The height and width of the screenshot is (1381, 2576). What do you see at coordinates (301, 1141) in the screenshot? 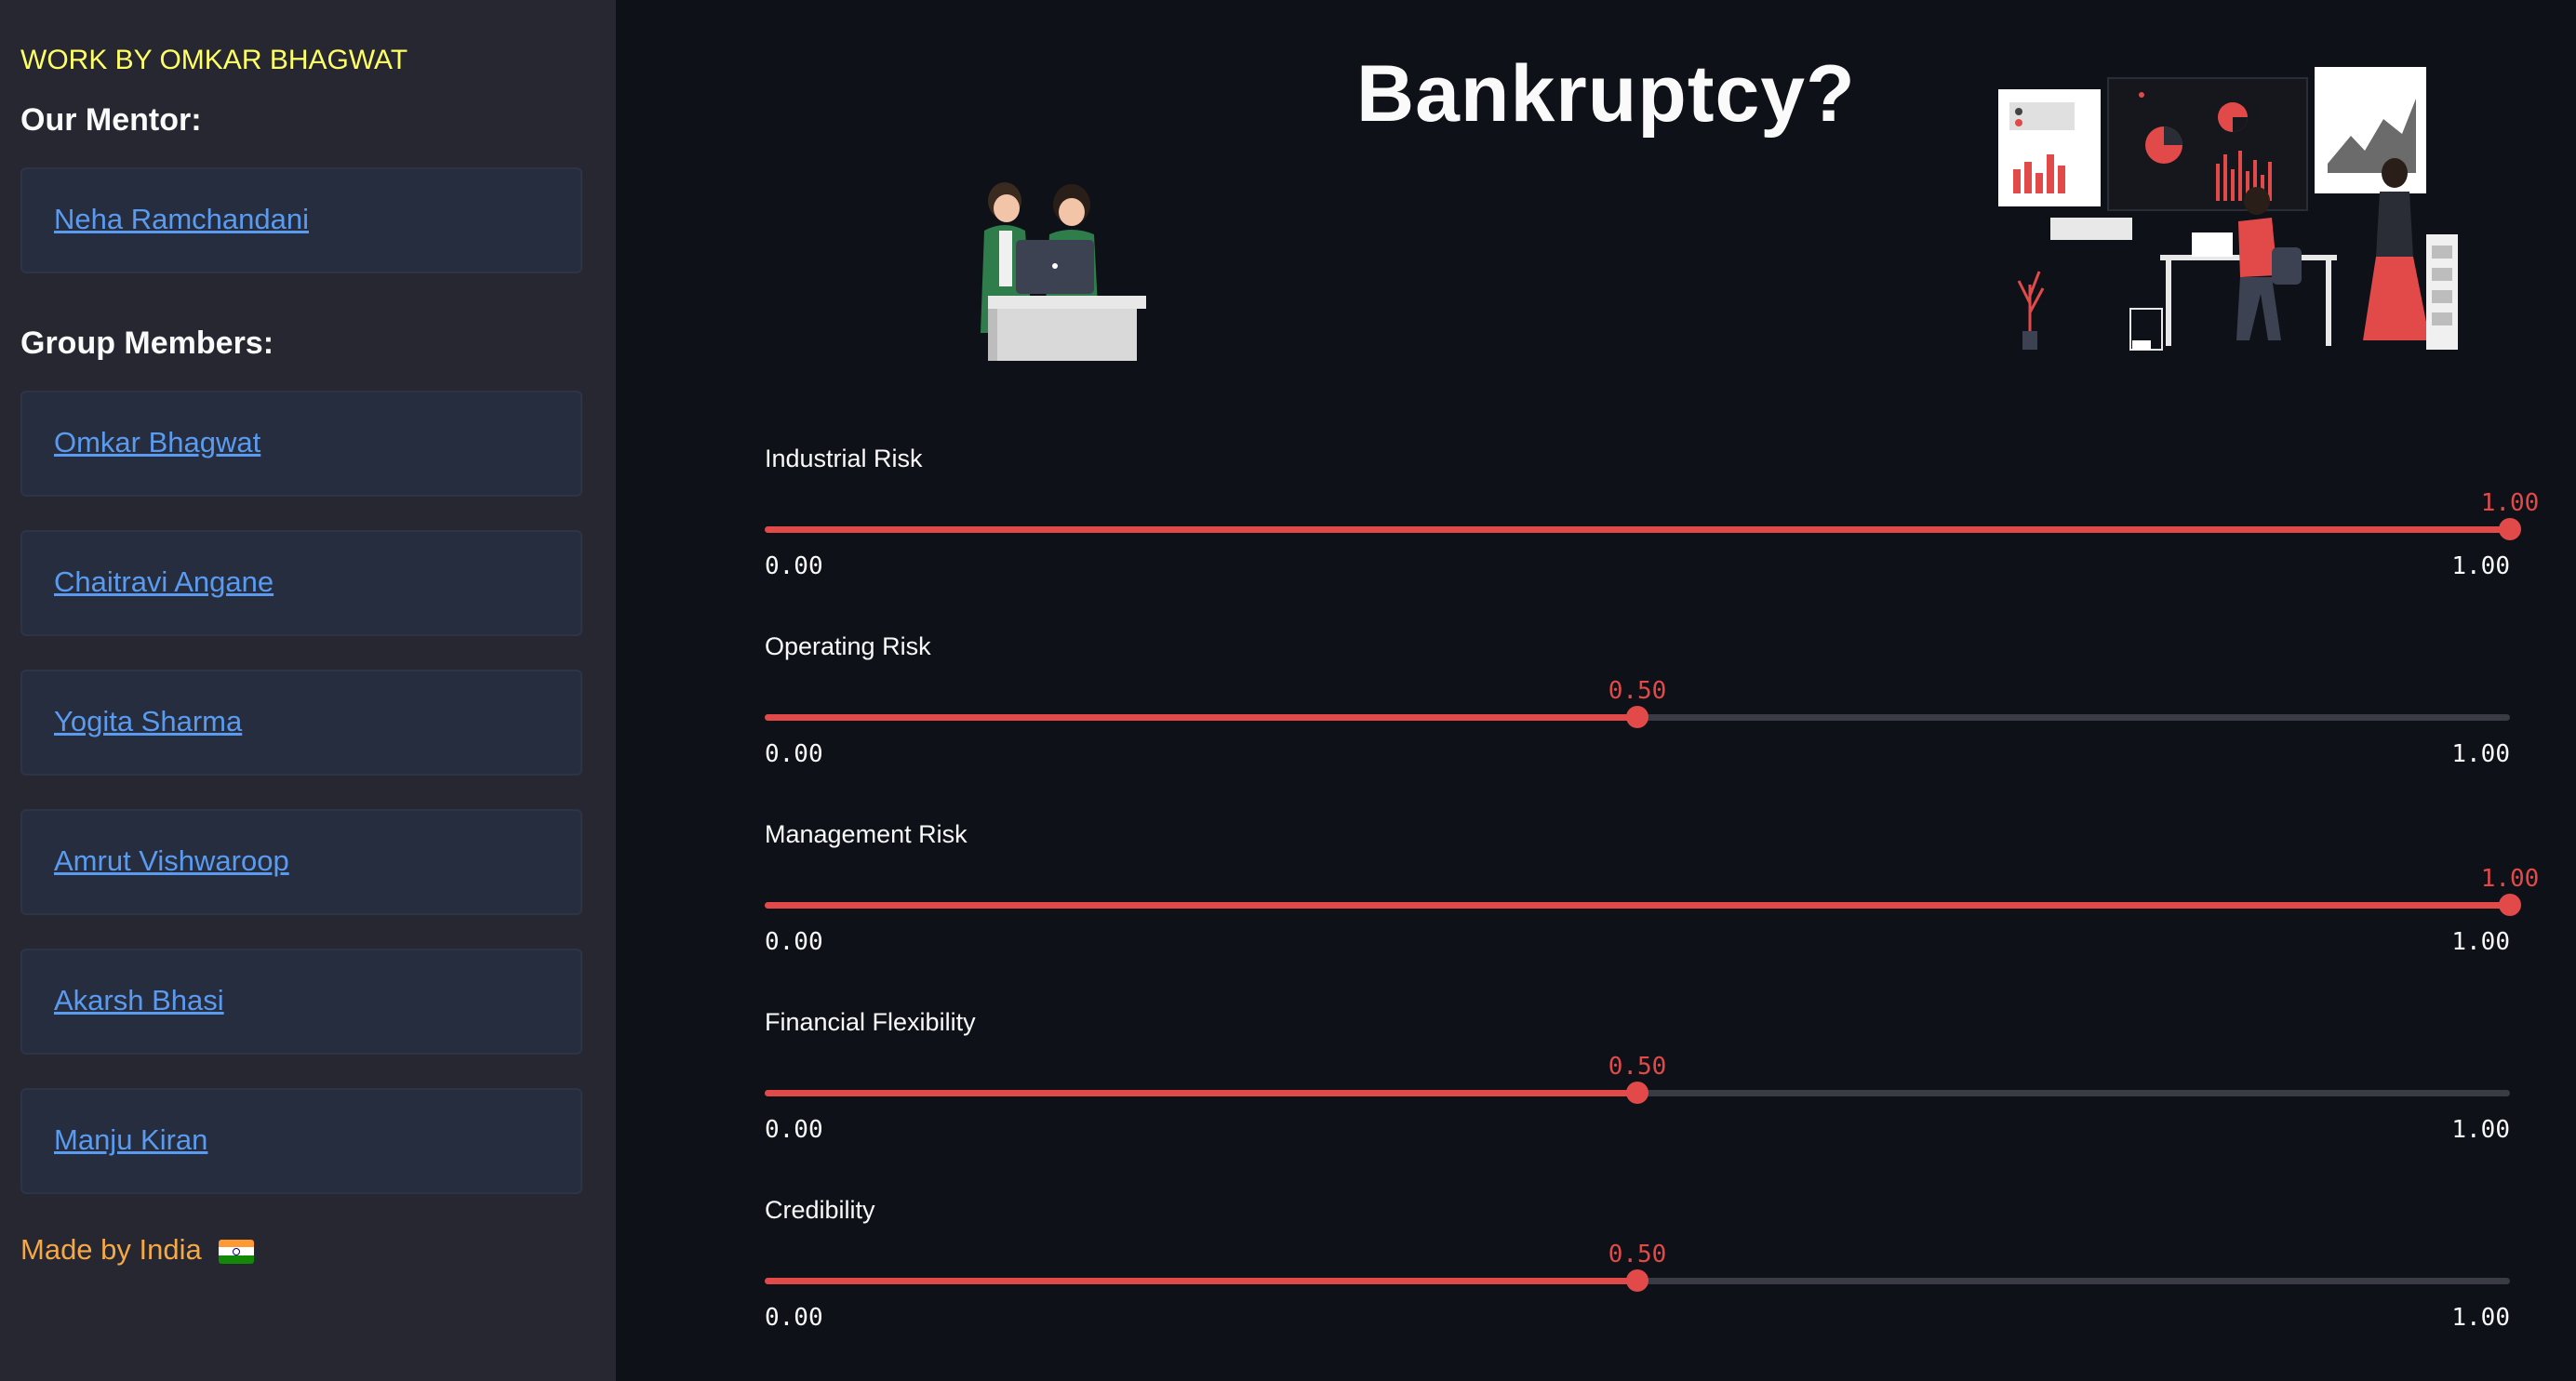
I see `member-box: Manju Kiran` at bounding box center [301, 1141].